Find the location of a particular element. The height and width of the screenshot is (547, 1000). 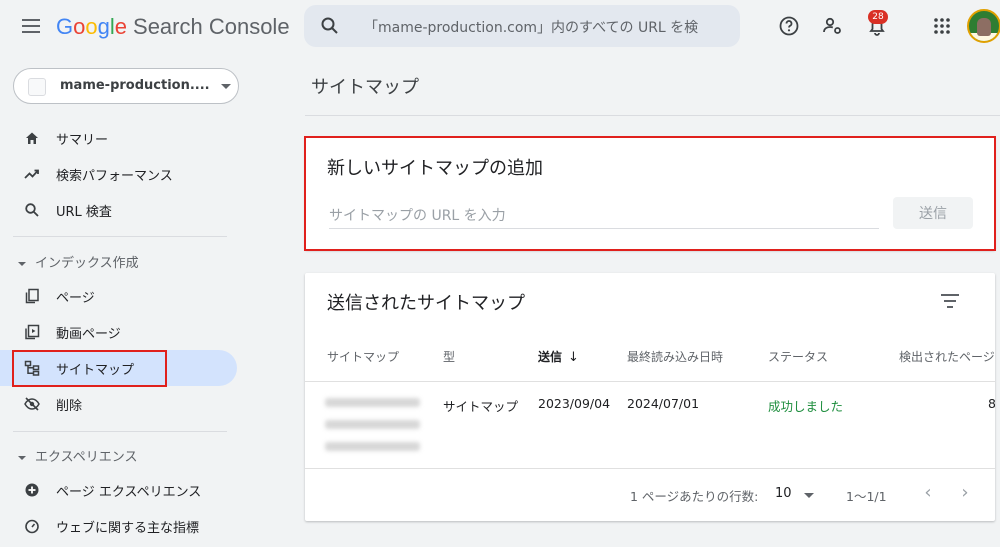

sidebar-item-label: 検索パフォーマンス is located at coordinates (114, 176).